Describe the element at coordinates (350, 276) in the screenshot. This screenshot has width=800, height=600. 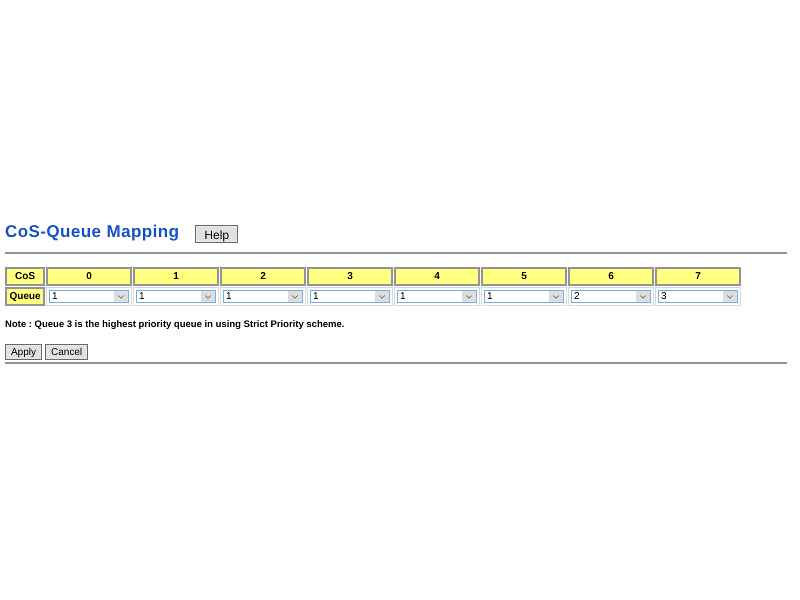
I see `column-header: 3` at that location.